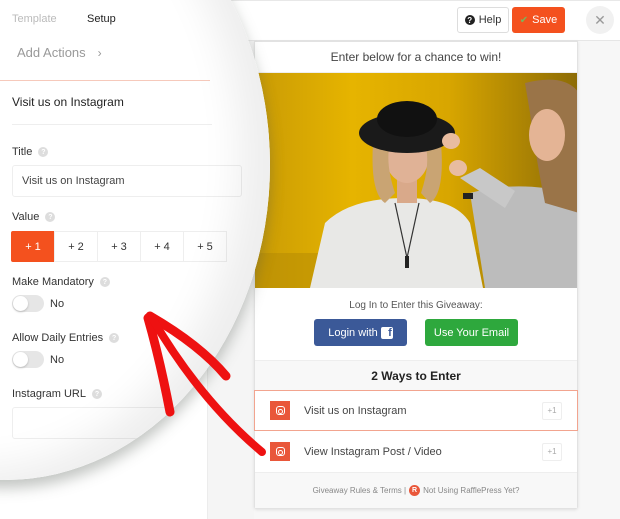  Describe the element at coordinates (416, 305) in the screenshot. I see `login-prompt: Log In to Enter this Giveaway:` at that location.